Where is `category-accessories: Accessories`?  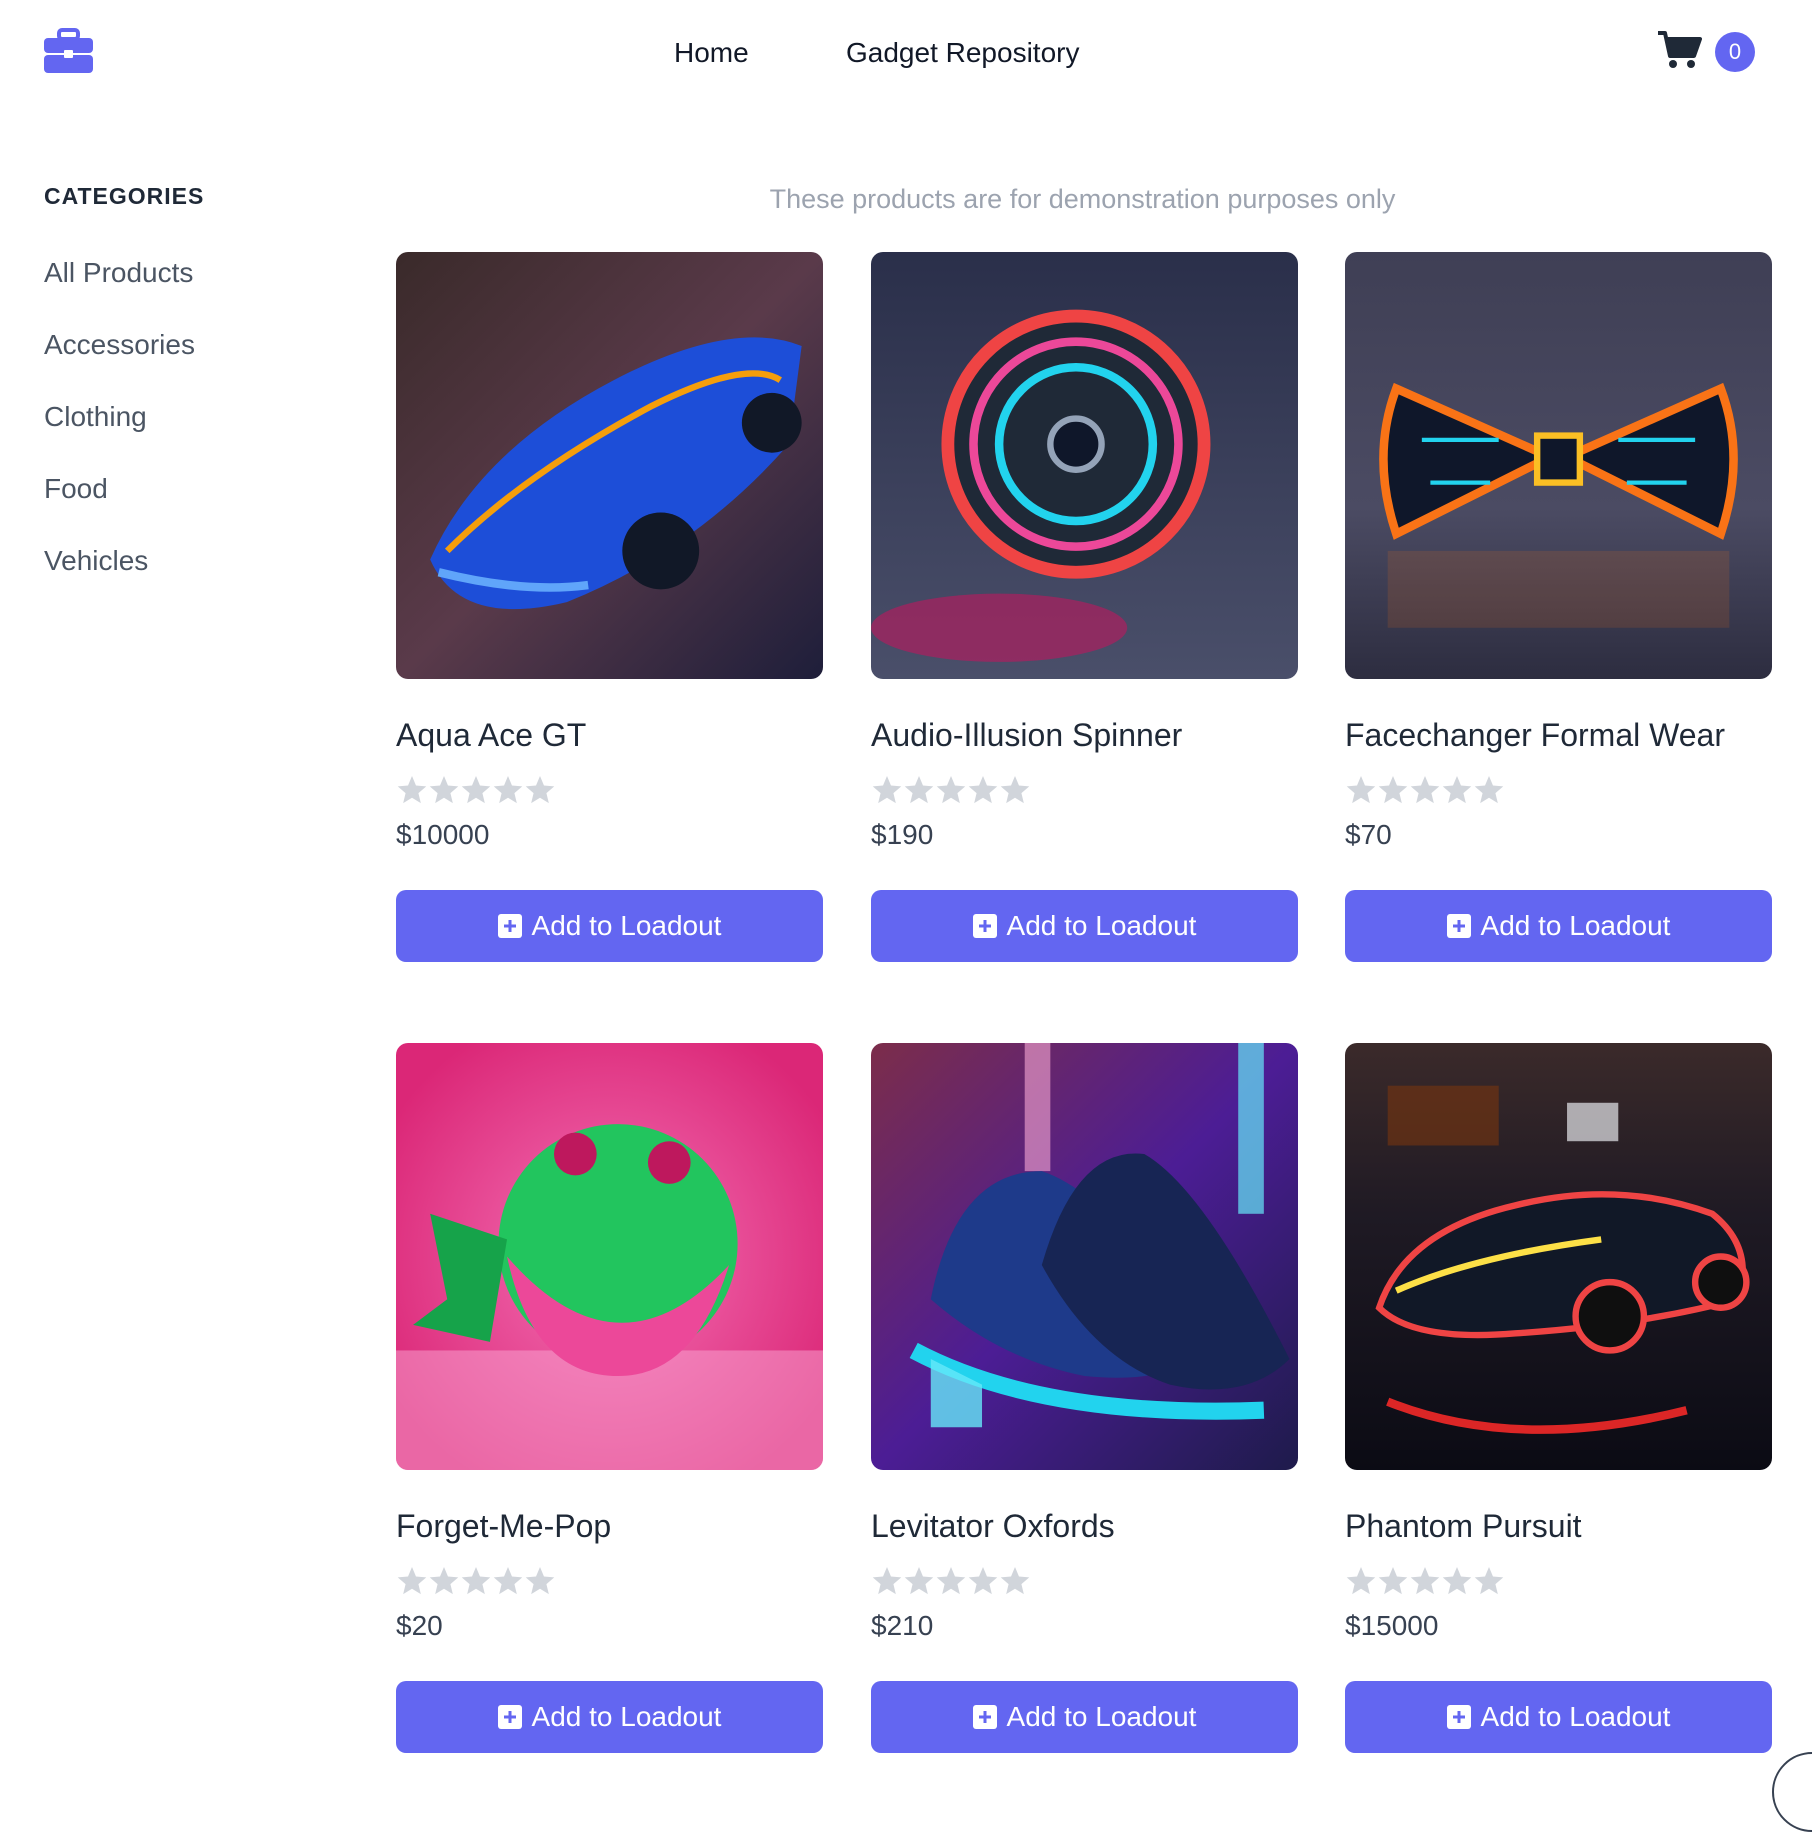
category-accessories: Accessories is located at coordinates (119, 345).